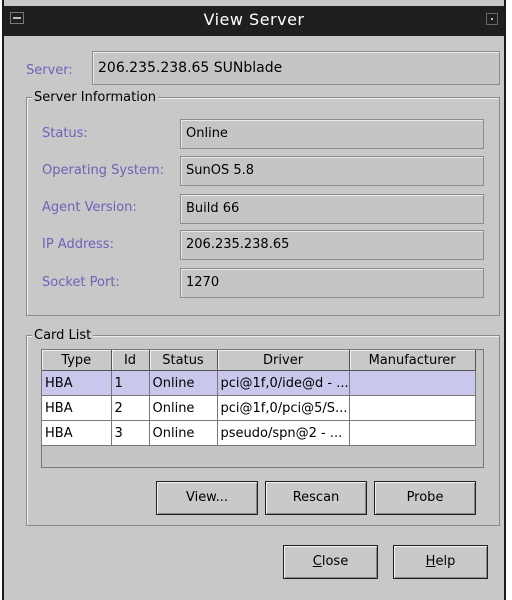 This screenshot has height=600, width=512. What do you see at coordinates (332, 283) in the screenshot?
I see `socket-port-field: 1270` at bounding box center [332, 283].